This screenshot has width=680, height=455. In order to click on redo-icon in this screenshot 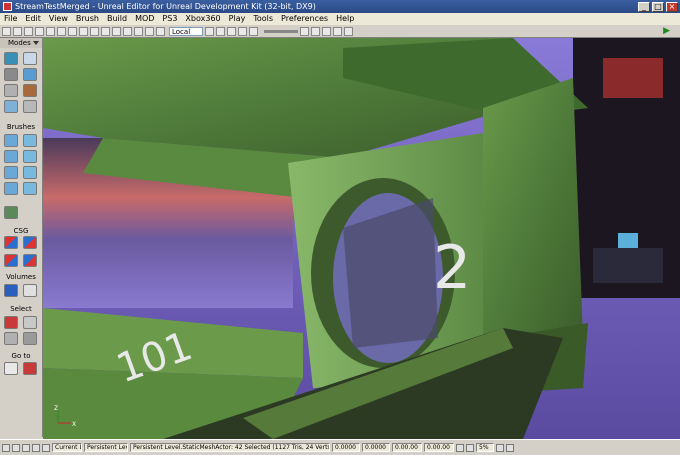, I will do `click(50, 31)`.